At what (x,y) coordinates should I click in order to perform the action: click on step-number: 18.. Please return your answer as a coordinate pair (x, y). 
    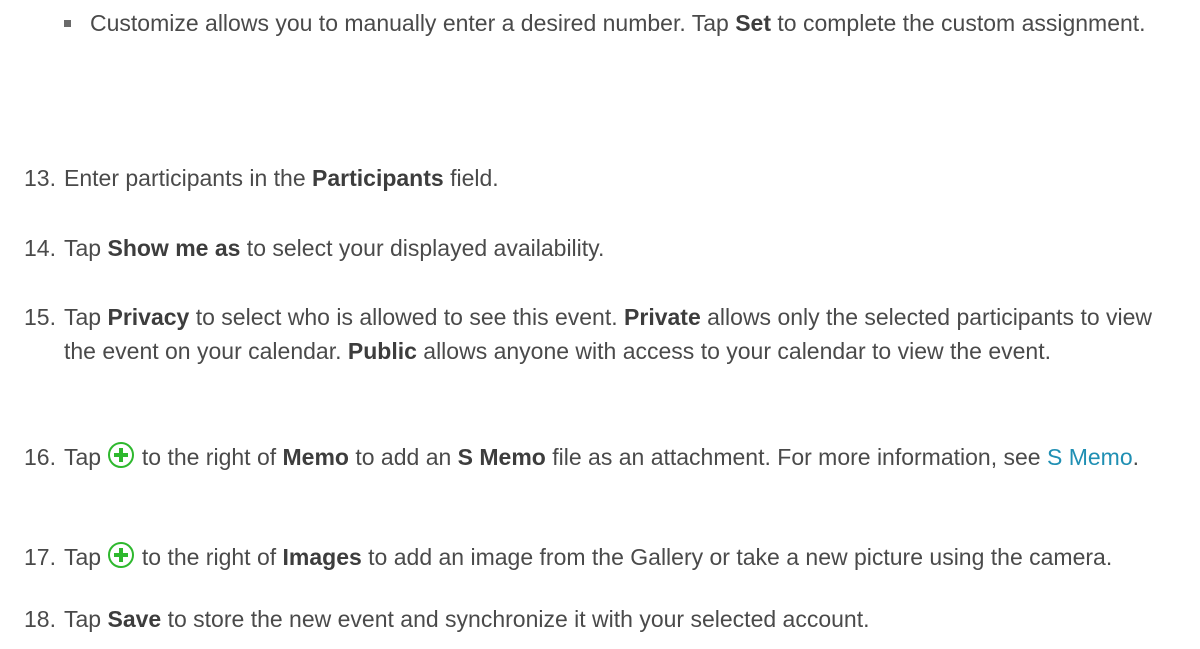
    Looking at the image, I should click on (40, 619).